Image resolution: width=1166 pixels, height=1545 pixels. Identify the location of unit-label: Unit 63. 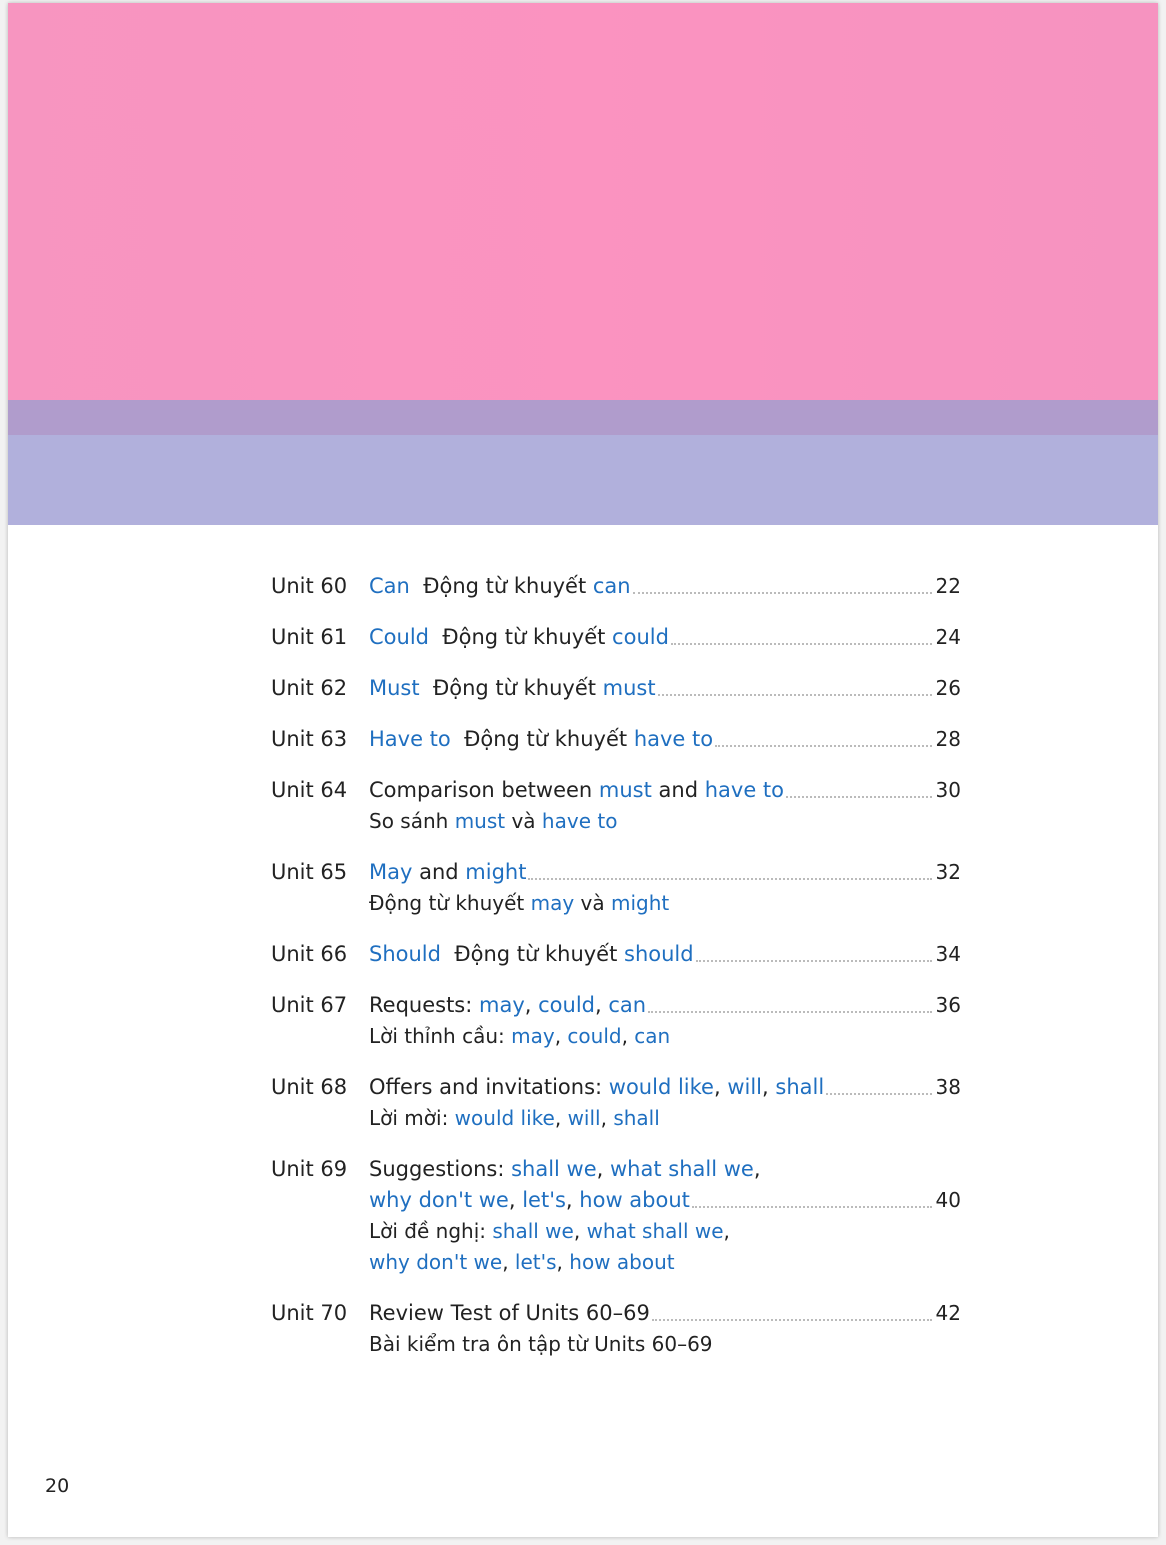
(309, 739).